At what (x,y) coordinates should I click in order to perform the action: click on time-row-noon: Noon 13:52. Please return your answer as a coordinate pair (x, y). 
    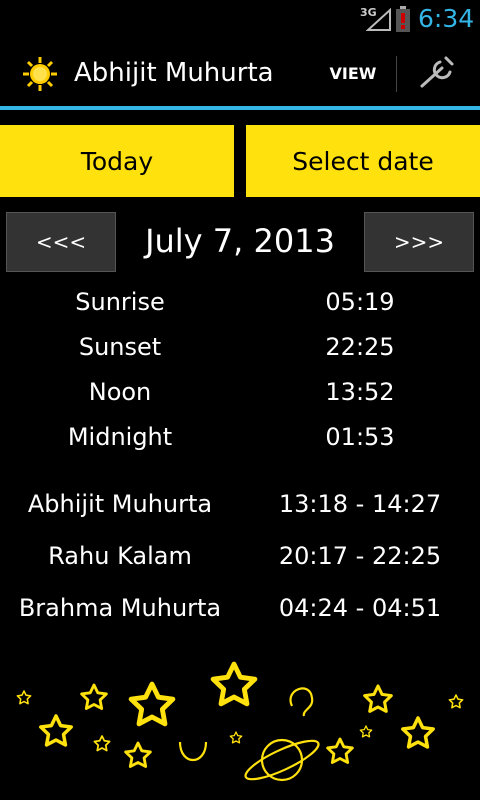
    Looking at the image, I should click on (240, 398).